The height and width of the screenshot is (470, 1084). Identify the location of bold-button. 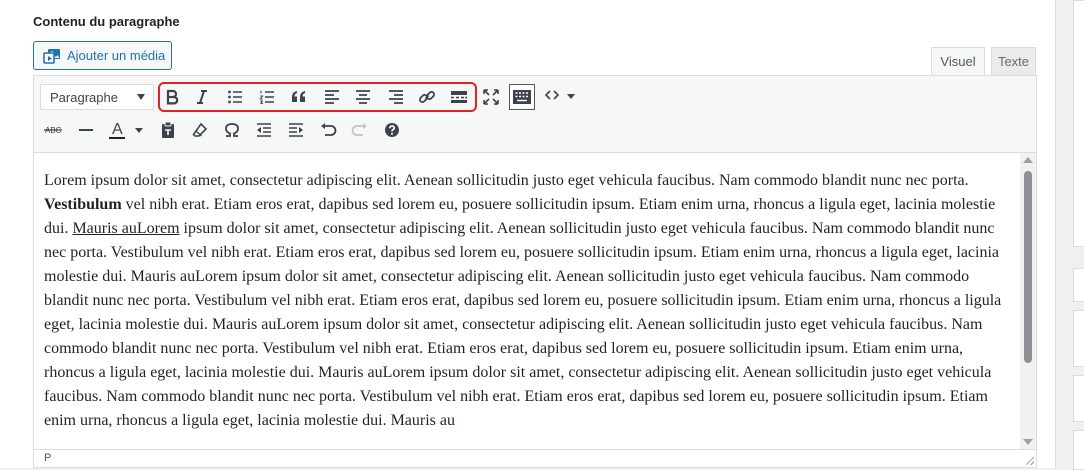
(172, 97).